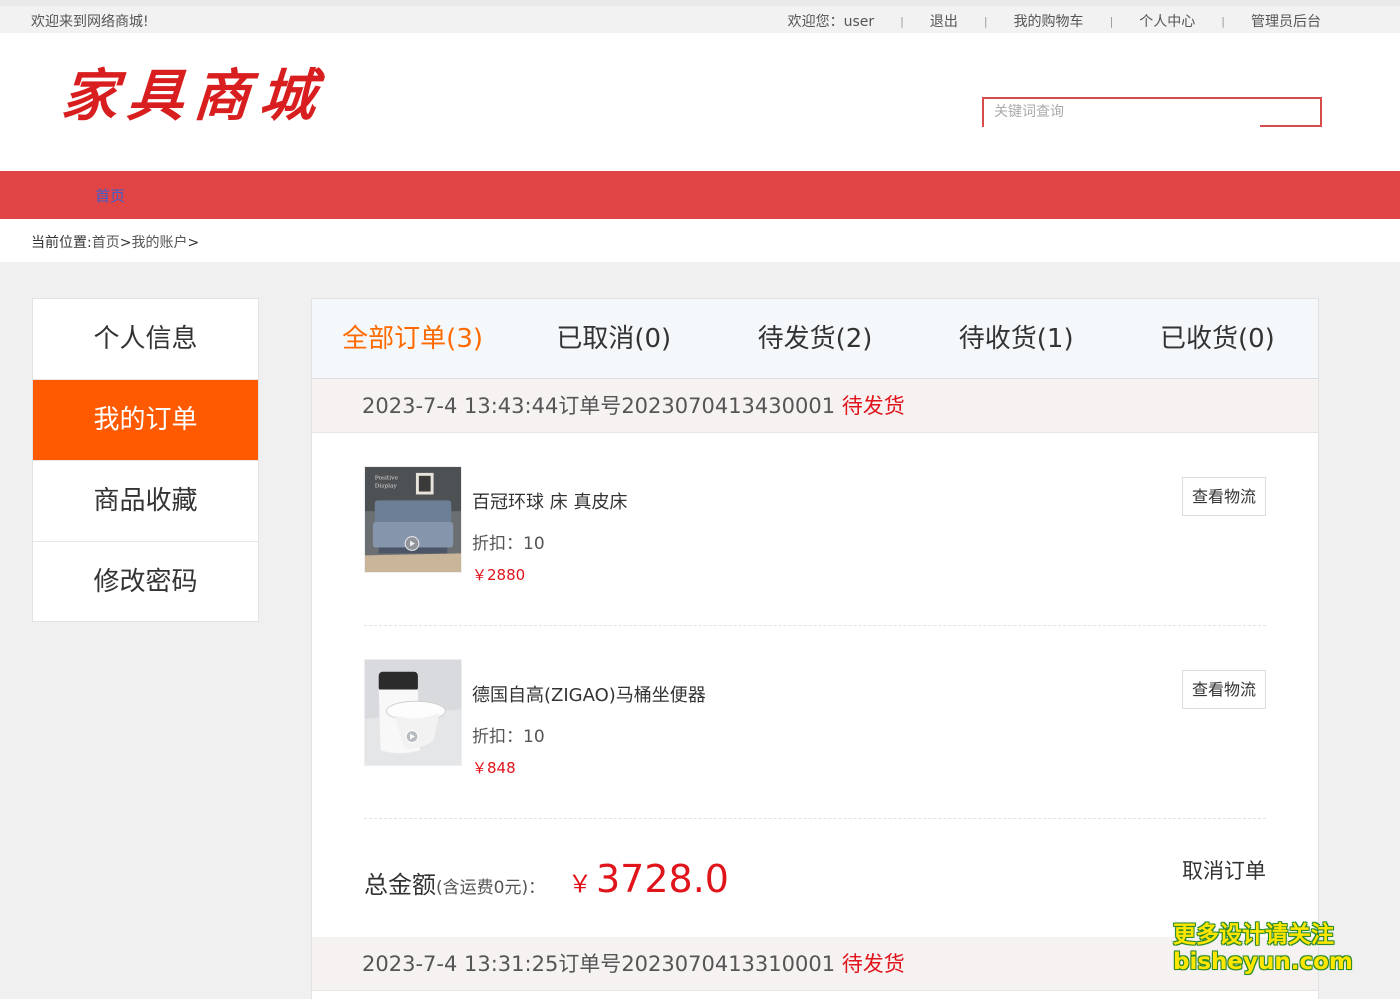 The image size is (1400, 999). What do you see at coordinates (1016, 338) in the screenshot?
I see `tab-to-receive: 待收货(1)` at bounding box center [1016, 338].